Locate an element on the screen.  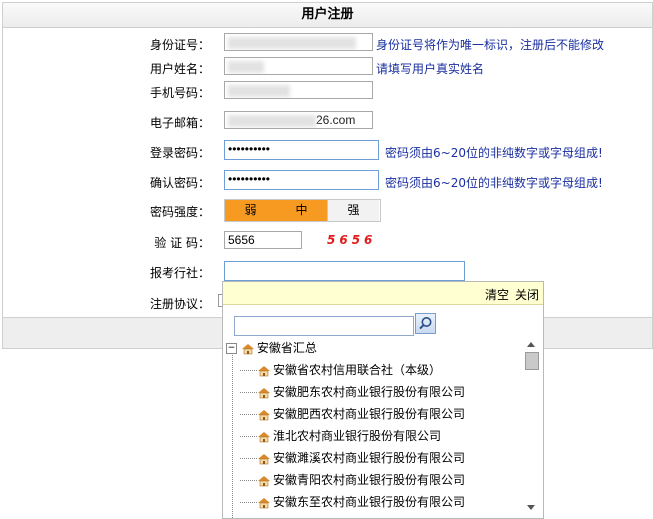
strength-weak: 弱 is located at coordinates (250, 210).